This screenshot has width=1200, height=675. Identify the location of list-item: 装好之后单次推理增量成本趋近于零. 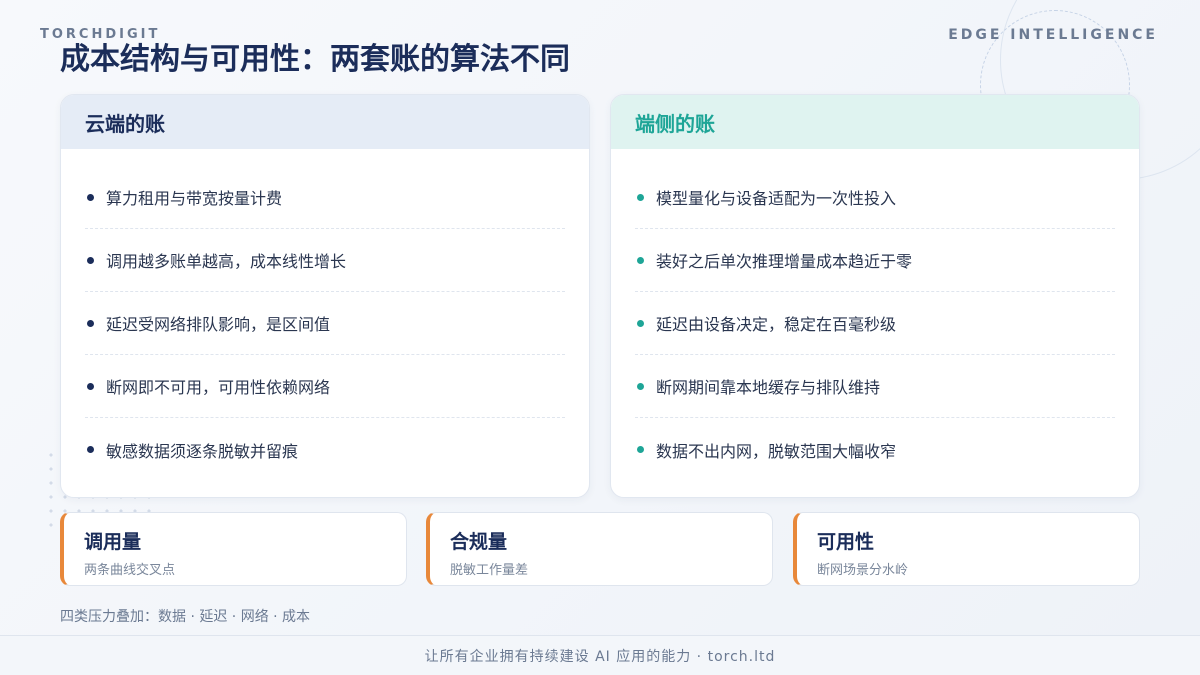
(875, 260).